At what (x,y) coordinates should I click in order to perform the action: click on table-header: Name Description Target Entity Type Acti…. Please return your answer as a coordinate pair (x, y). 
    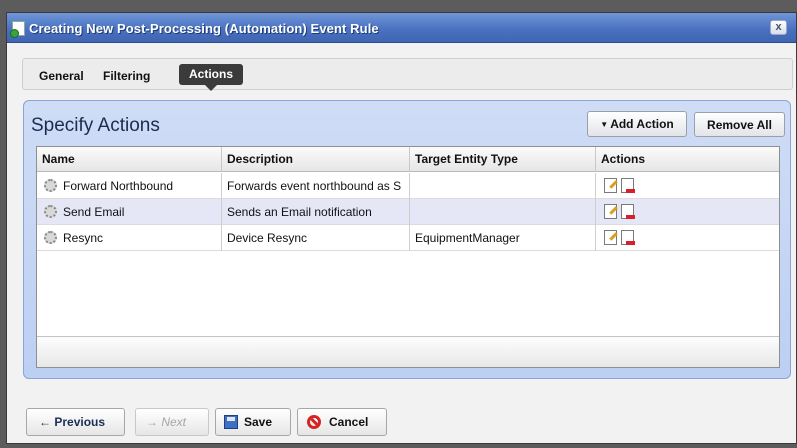
    Looking at the image, I should click on (408, 159).